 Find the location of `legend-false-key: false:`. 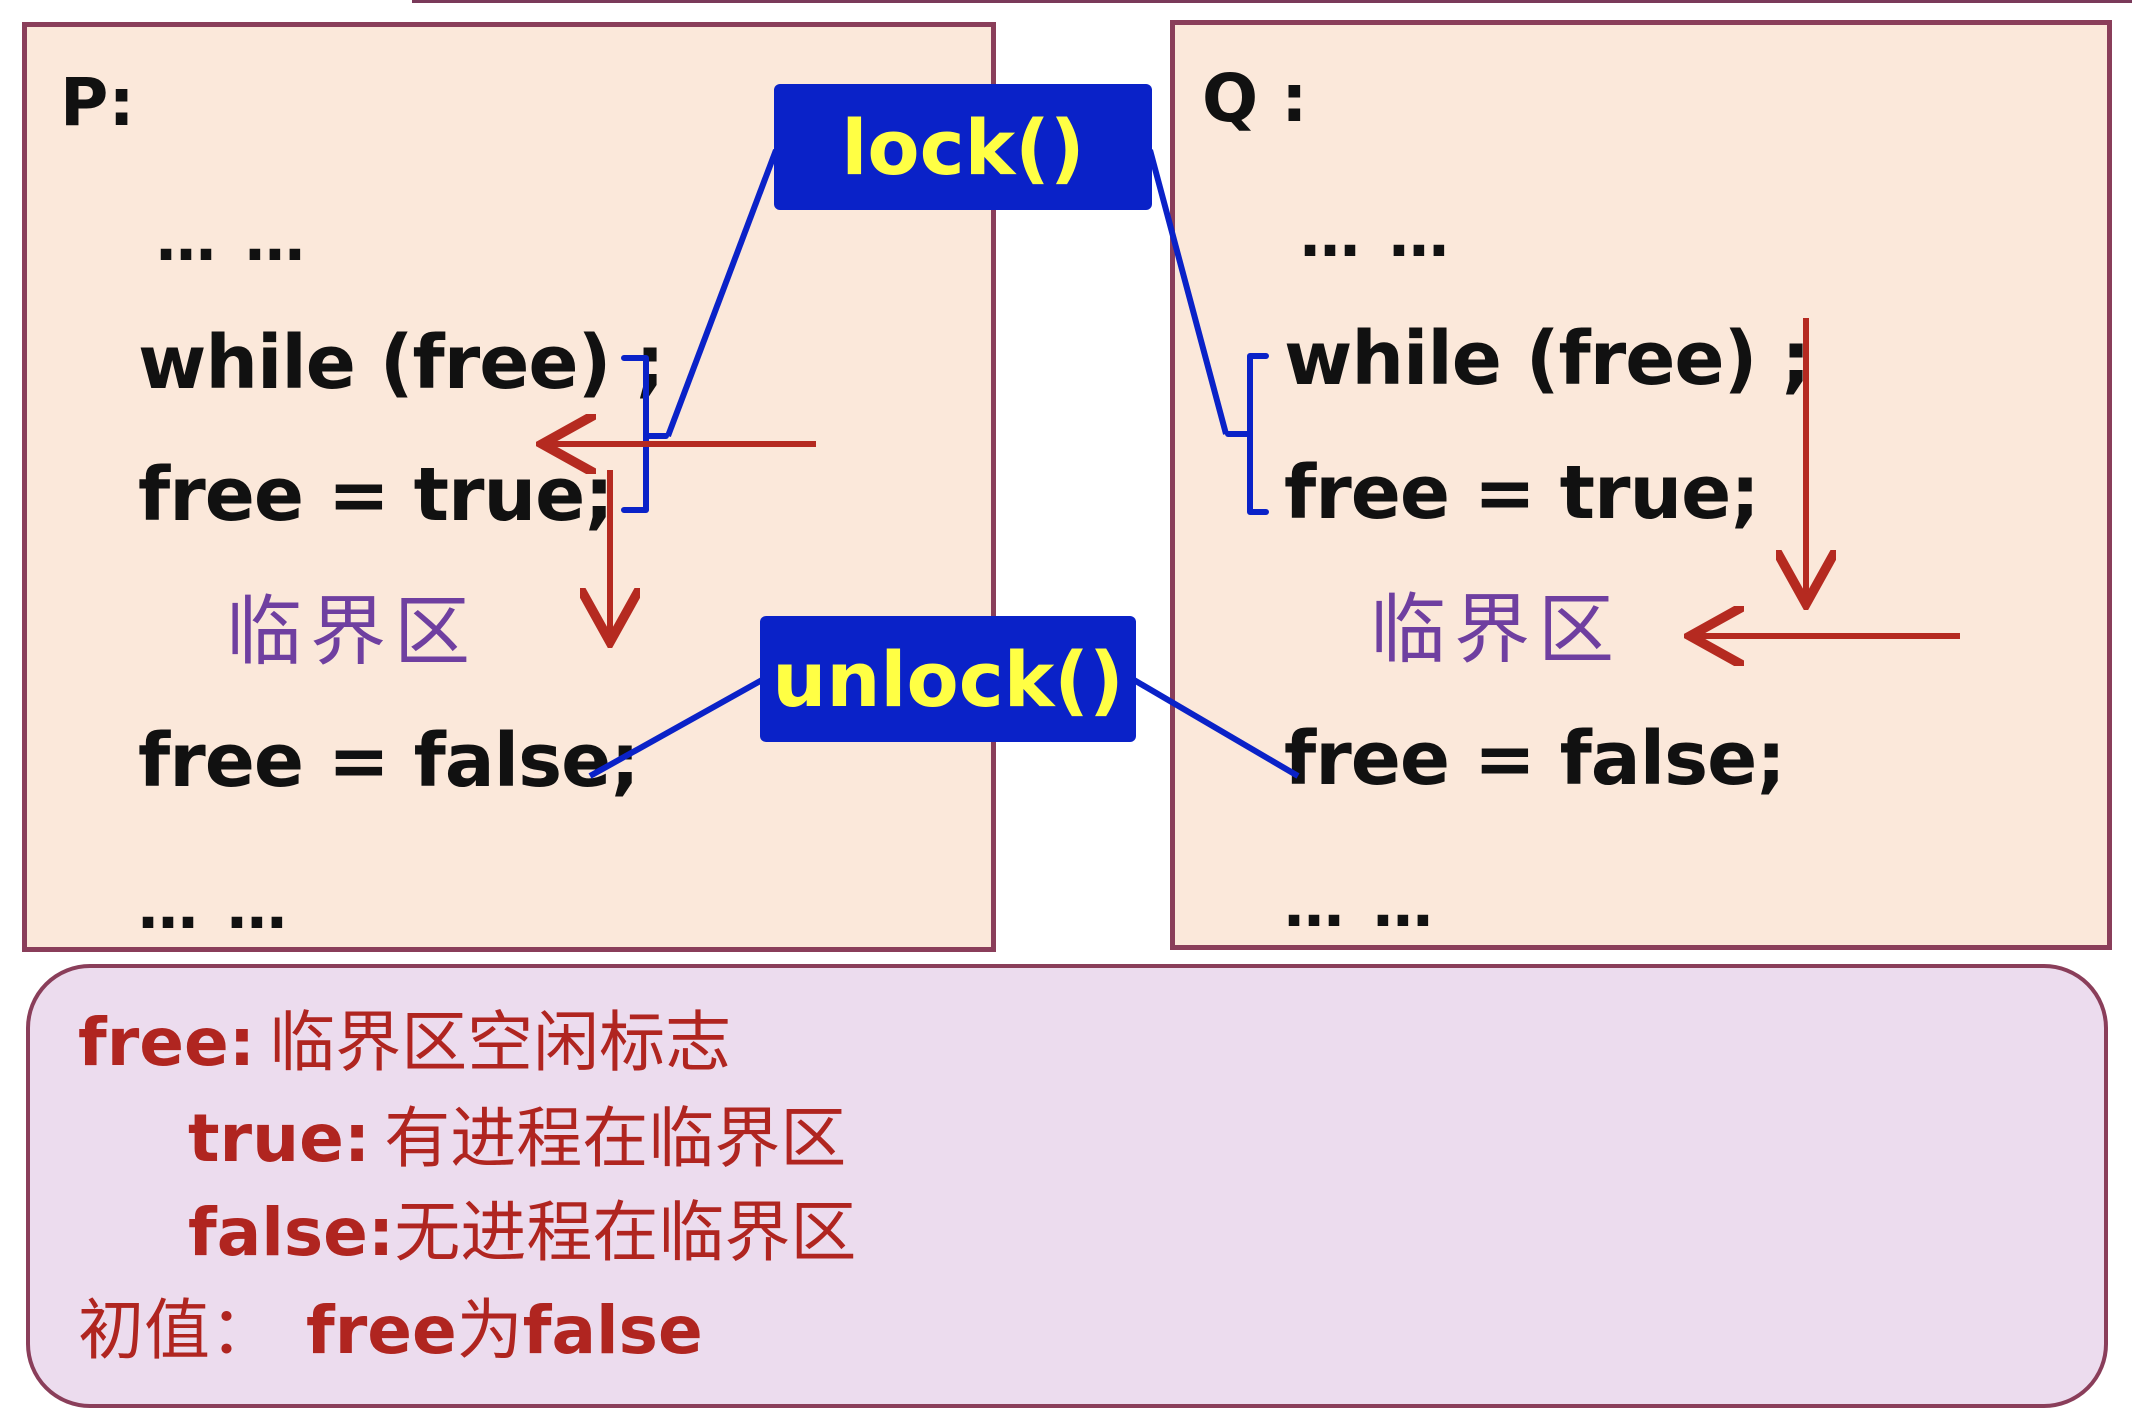

legend-false-key: false: is located at coordinates (291, 1232).